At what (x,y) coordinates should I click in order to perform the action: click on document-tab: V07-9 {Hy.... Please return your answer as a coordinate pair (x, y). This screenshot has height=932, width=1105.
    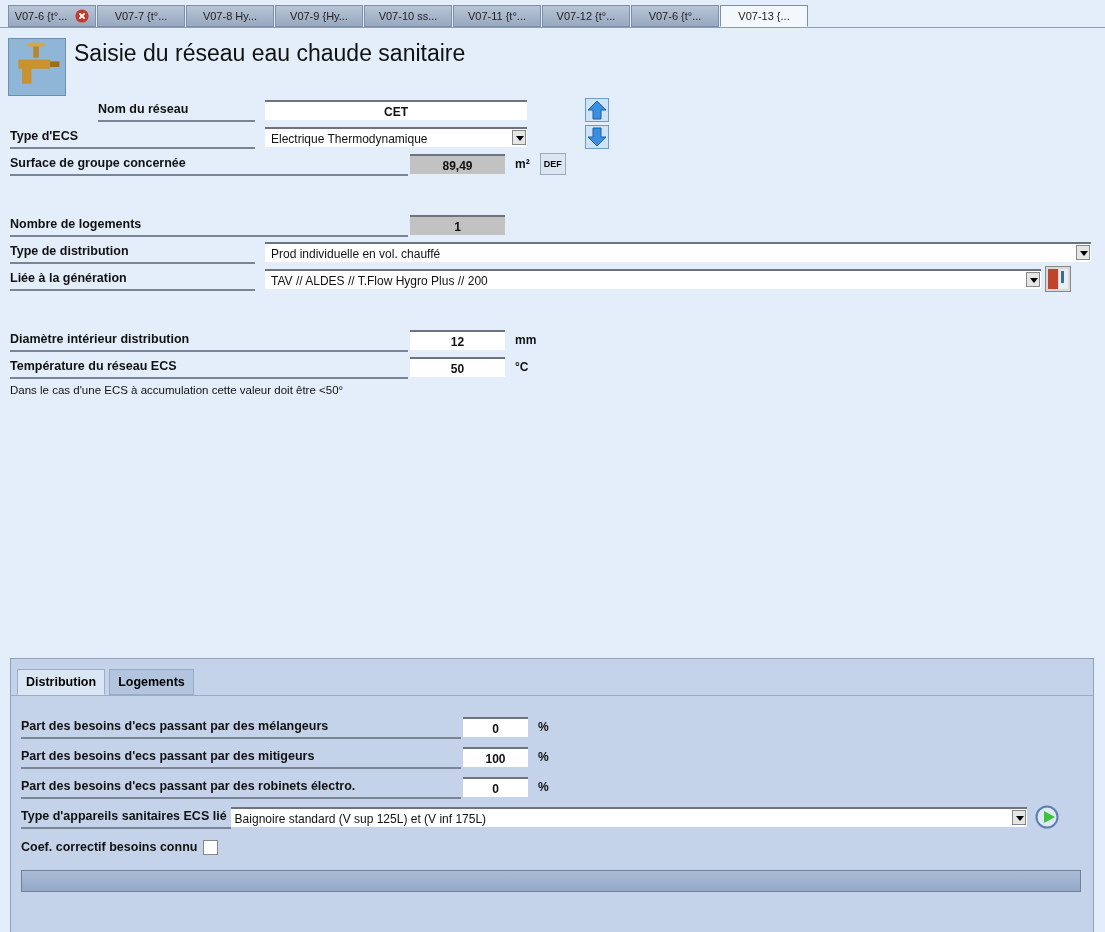
    Looking at the image, I should click on (319, 16).